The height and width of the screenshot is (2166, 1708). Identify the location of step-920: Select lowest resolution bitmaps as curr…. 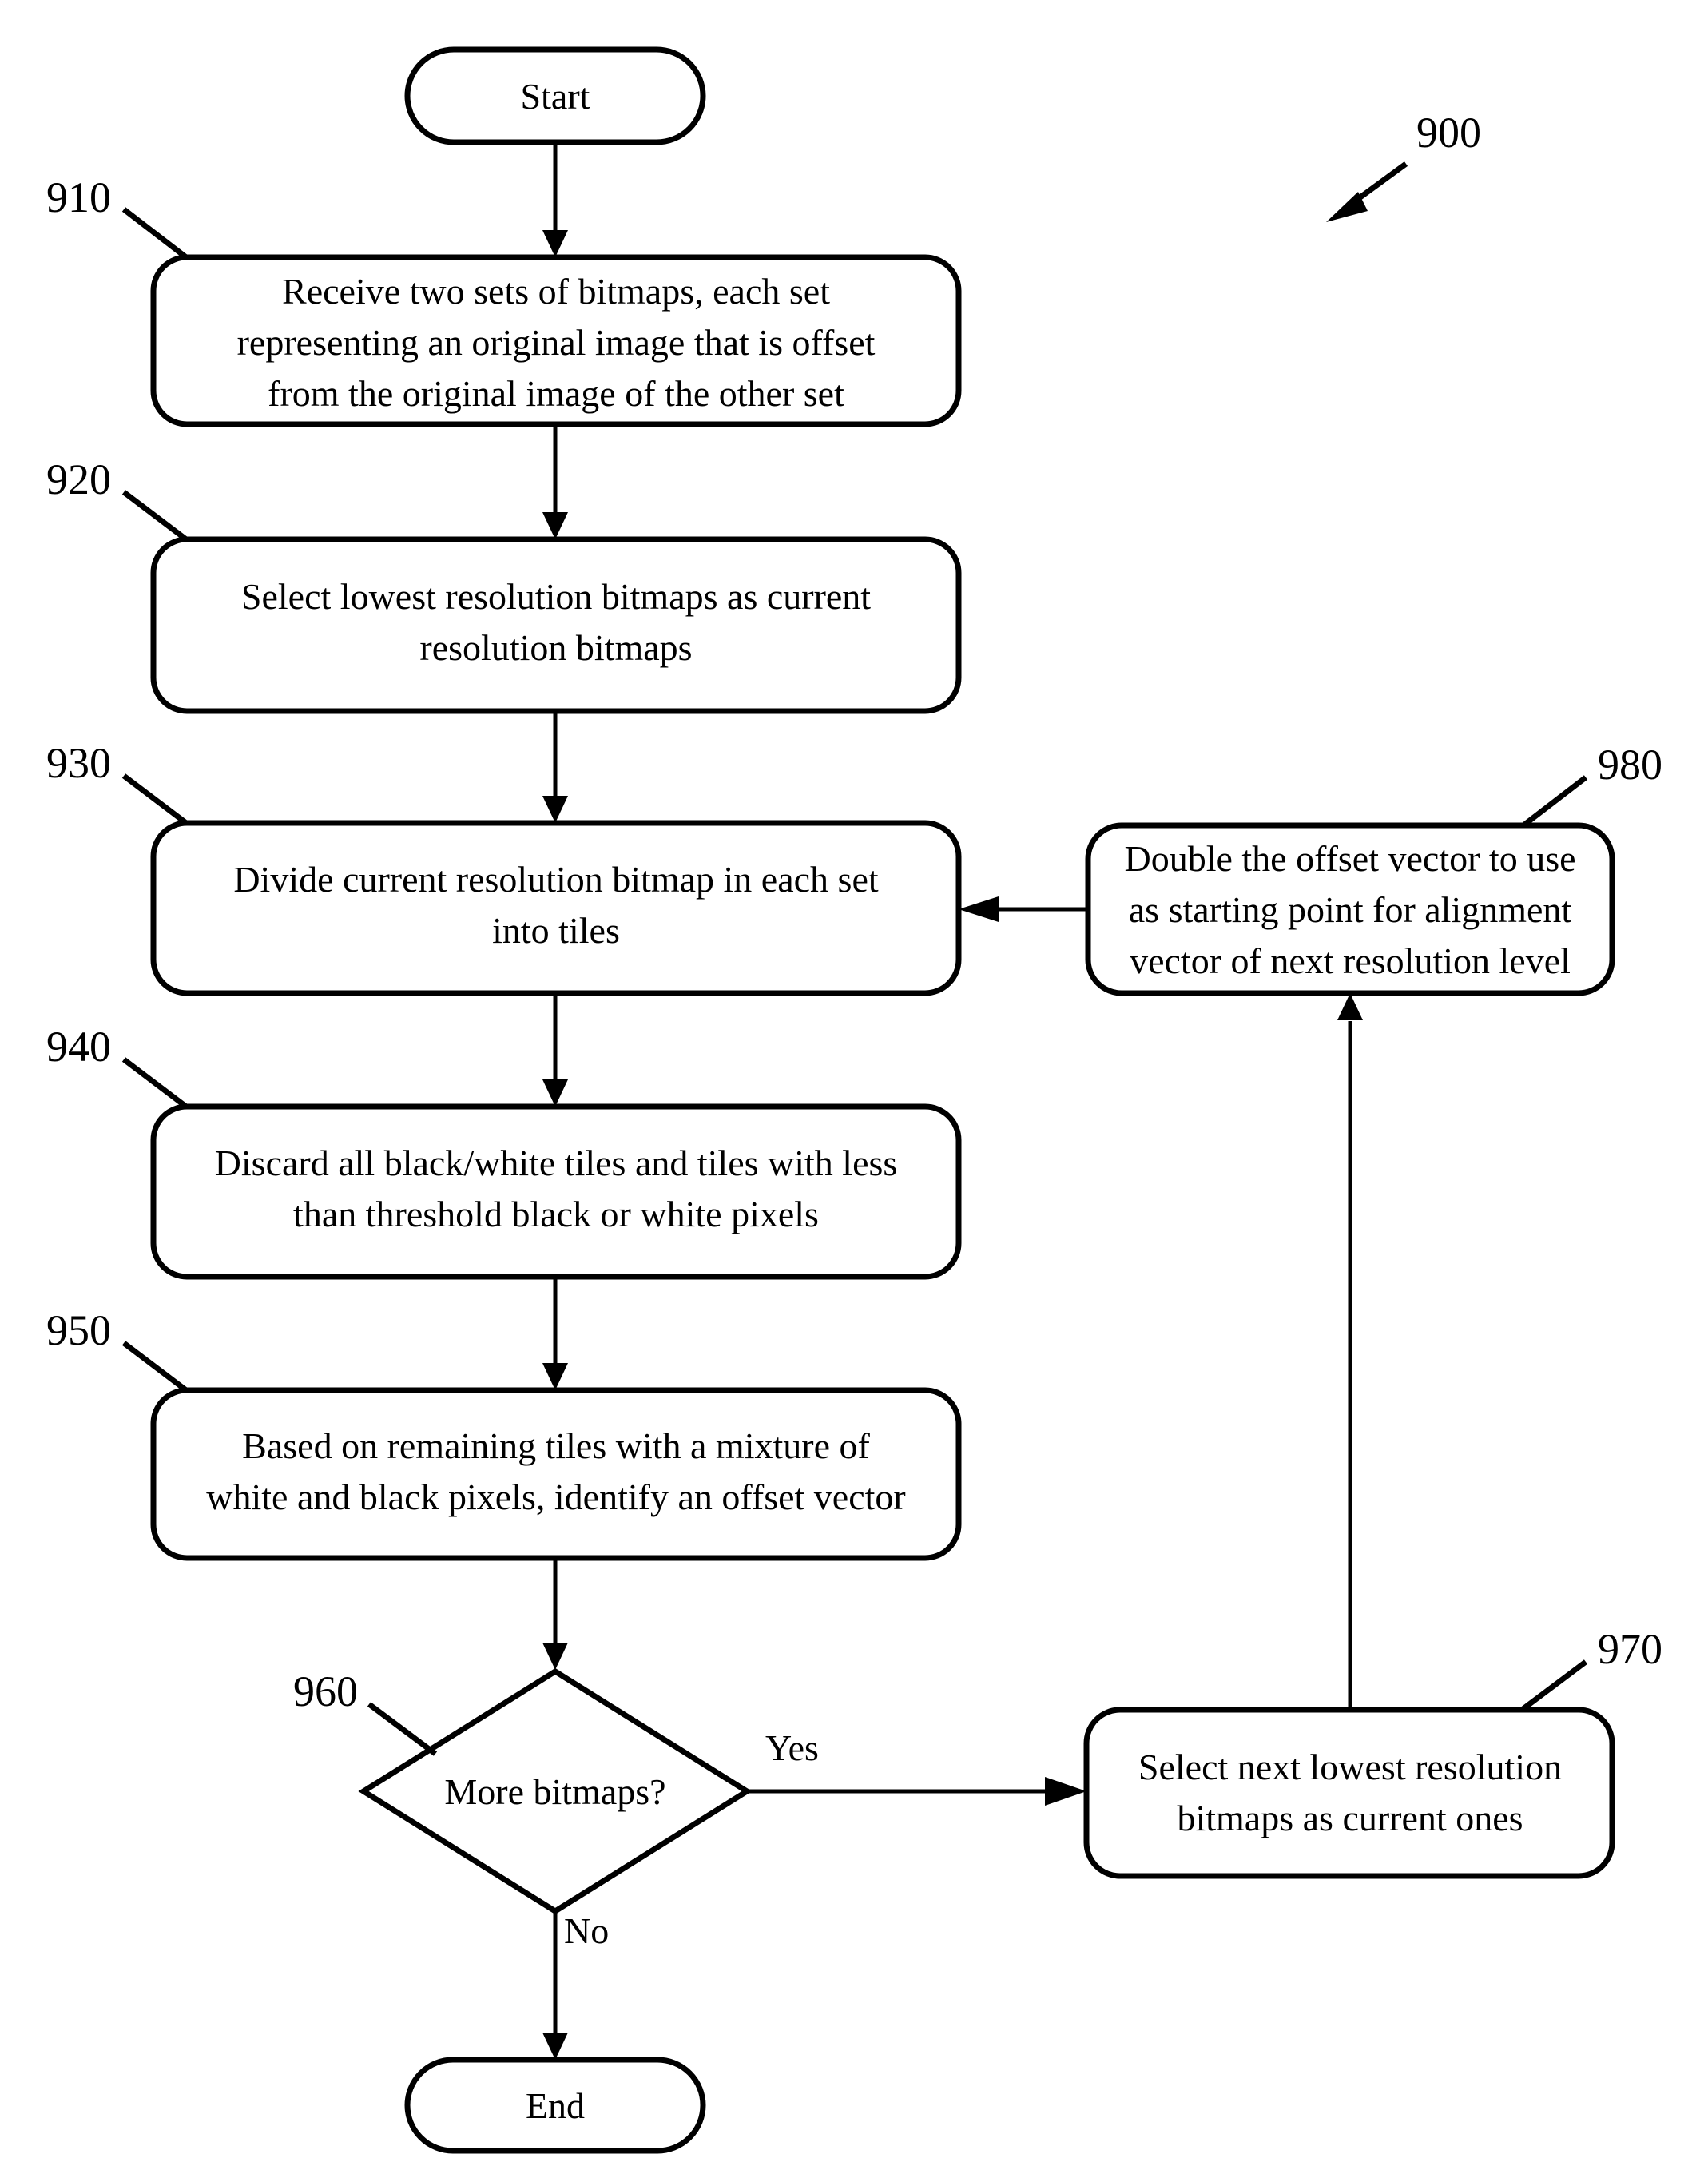
(504, 584).